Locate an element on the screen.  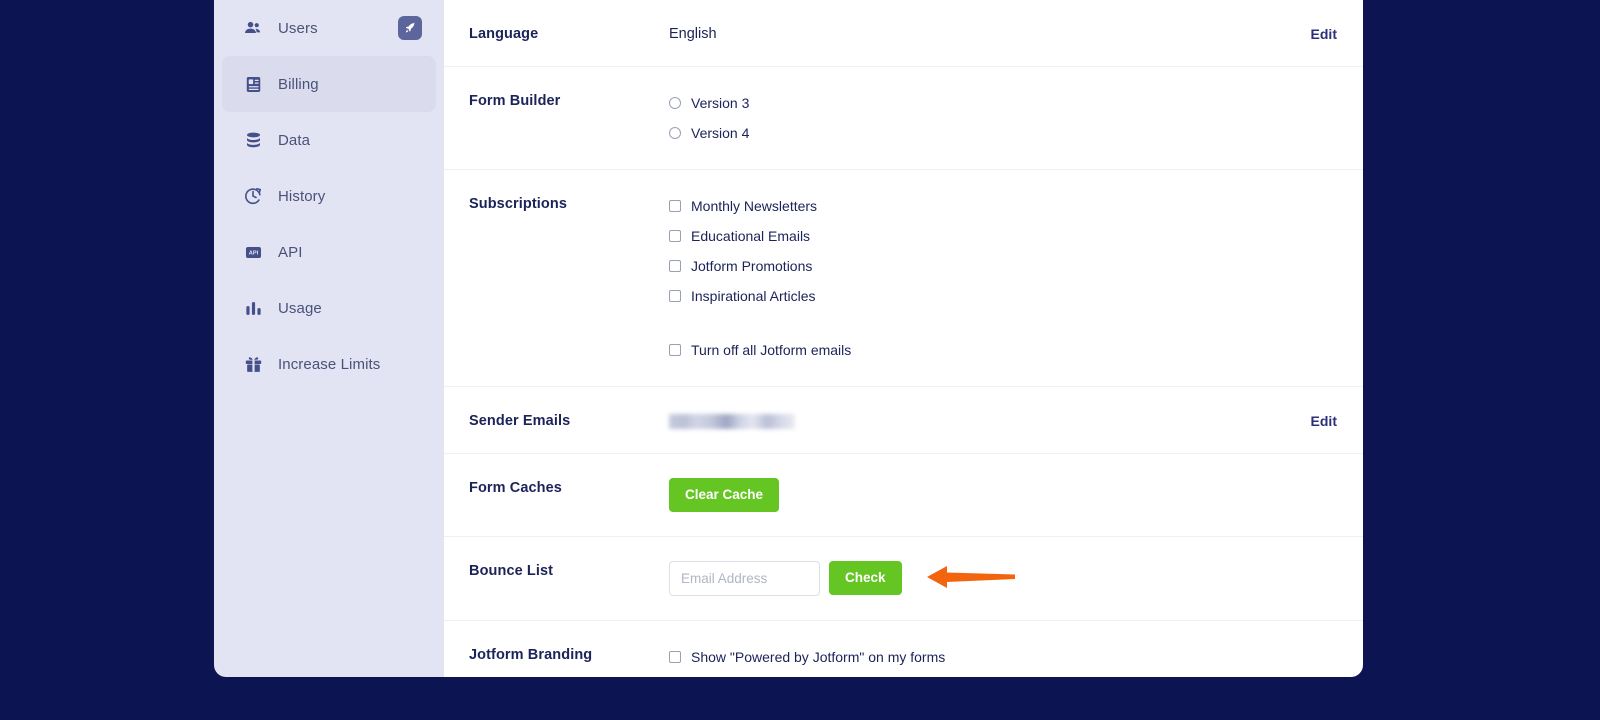
row-label: Form Caches is located at coordinates (515, 488).